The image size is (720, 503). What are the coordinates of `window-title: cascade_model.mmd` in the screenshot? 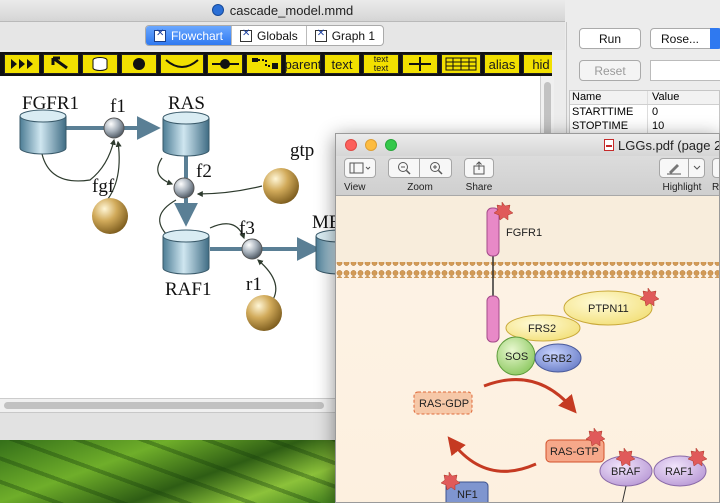 It's located at (291, 10).